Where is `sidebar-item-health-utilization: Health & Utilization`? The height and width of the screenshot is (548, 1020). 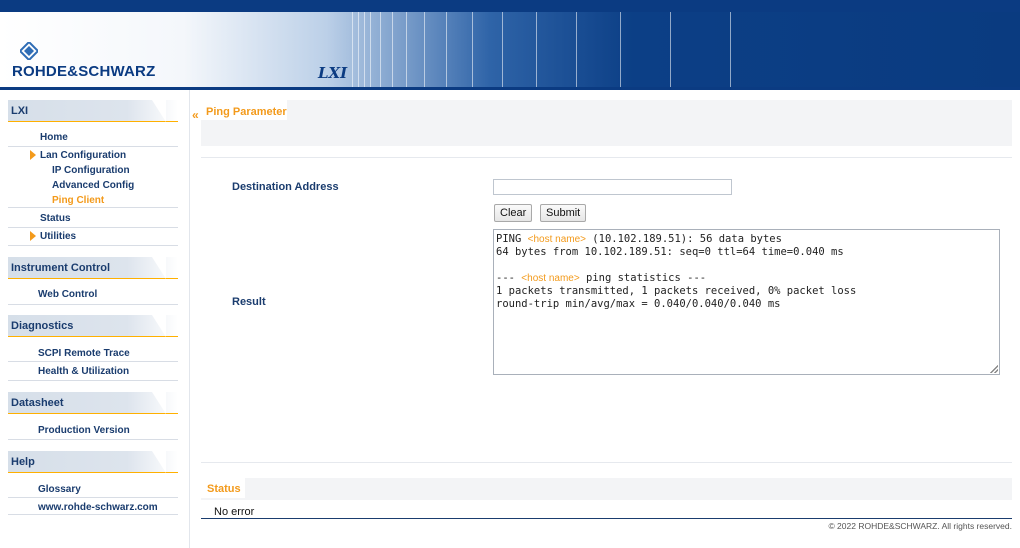
sidebar-item-health-utilization: Health & Utilization is located at coordinates (83, 371).